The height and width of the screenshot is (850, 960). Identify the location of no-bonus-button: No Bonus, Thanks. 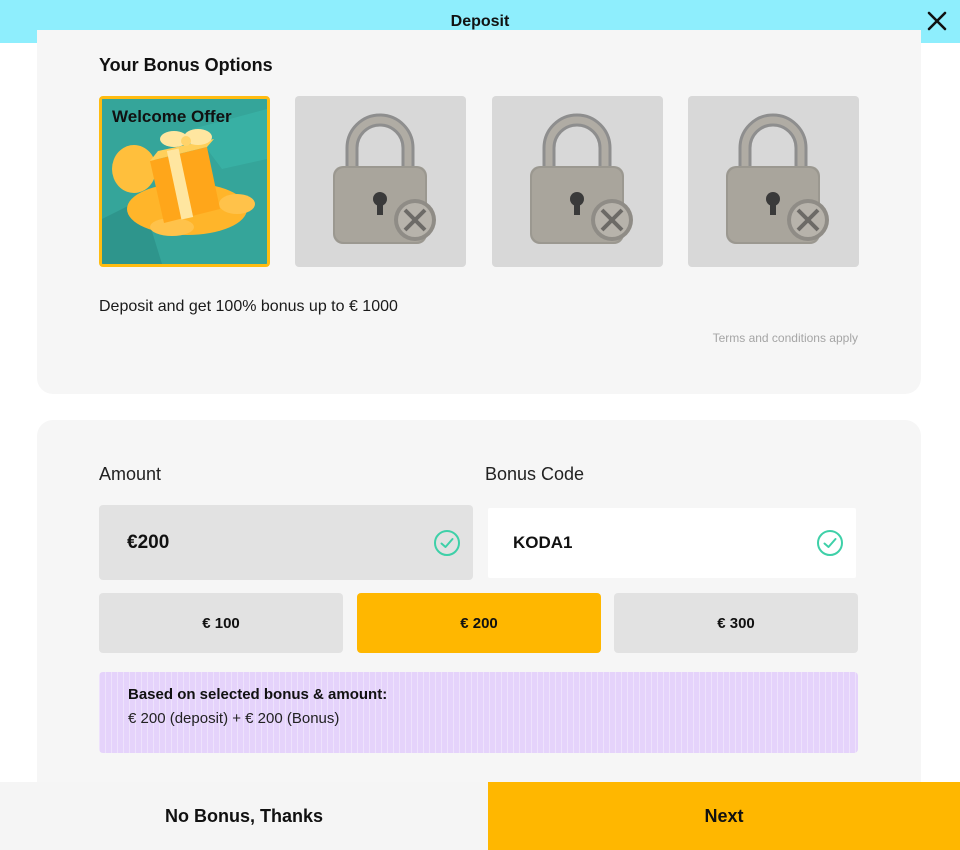
(244, 816).